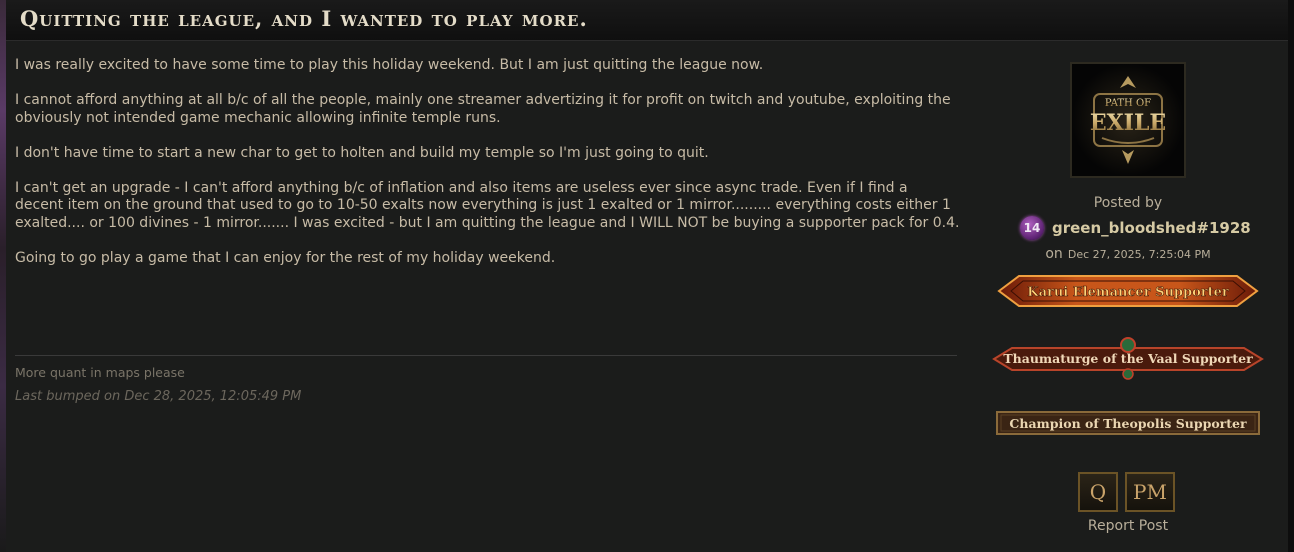 This screenshot has height=552, width=1294. Describe the element at coordinates (3, 276) in the screenshot. I see `left-decoration` at that location.